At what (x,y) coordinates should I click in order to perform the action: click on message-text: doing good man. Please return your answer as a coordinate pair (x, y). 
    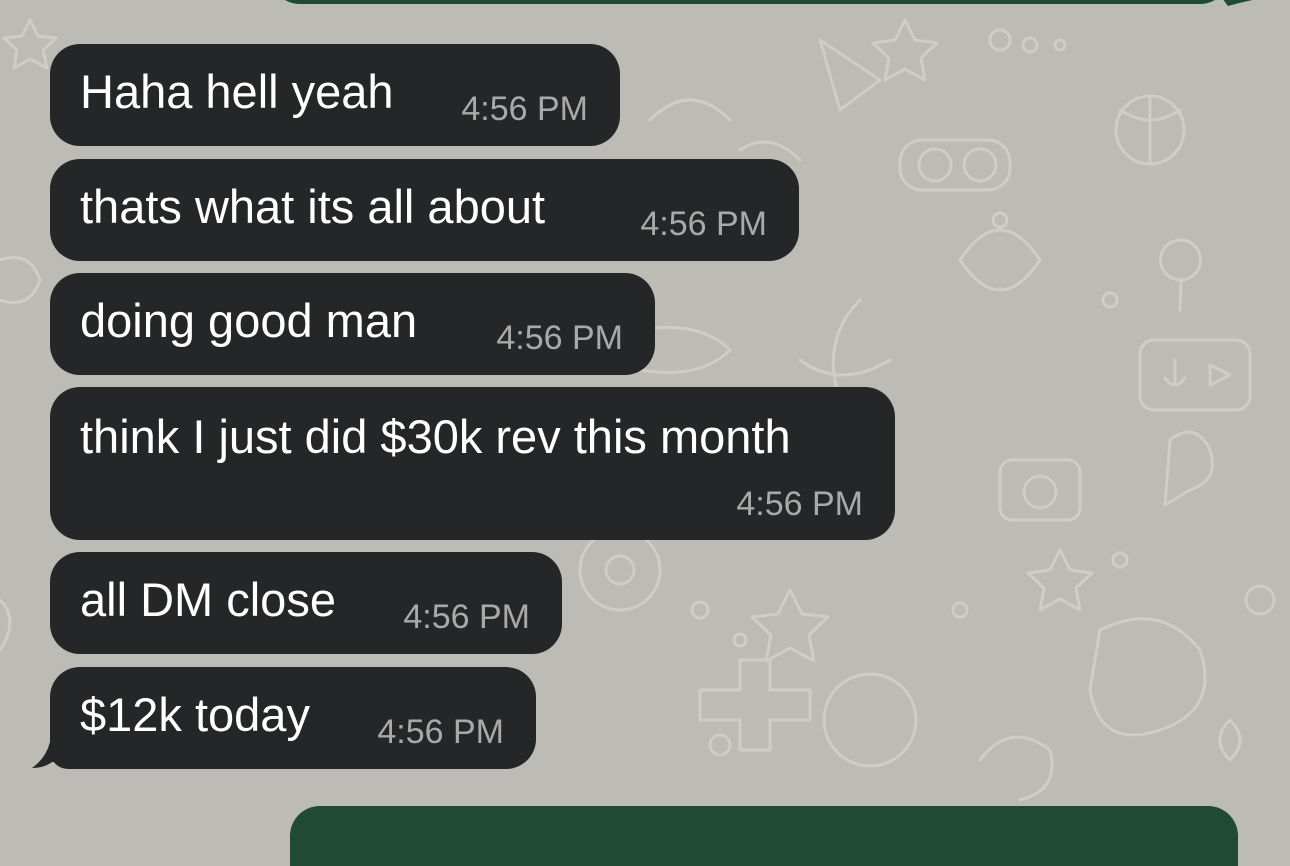
    Looking at the image, I should click on (249, 320).